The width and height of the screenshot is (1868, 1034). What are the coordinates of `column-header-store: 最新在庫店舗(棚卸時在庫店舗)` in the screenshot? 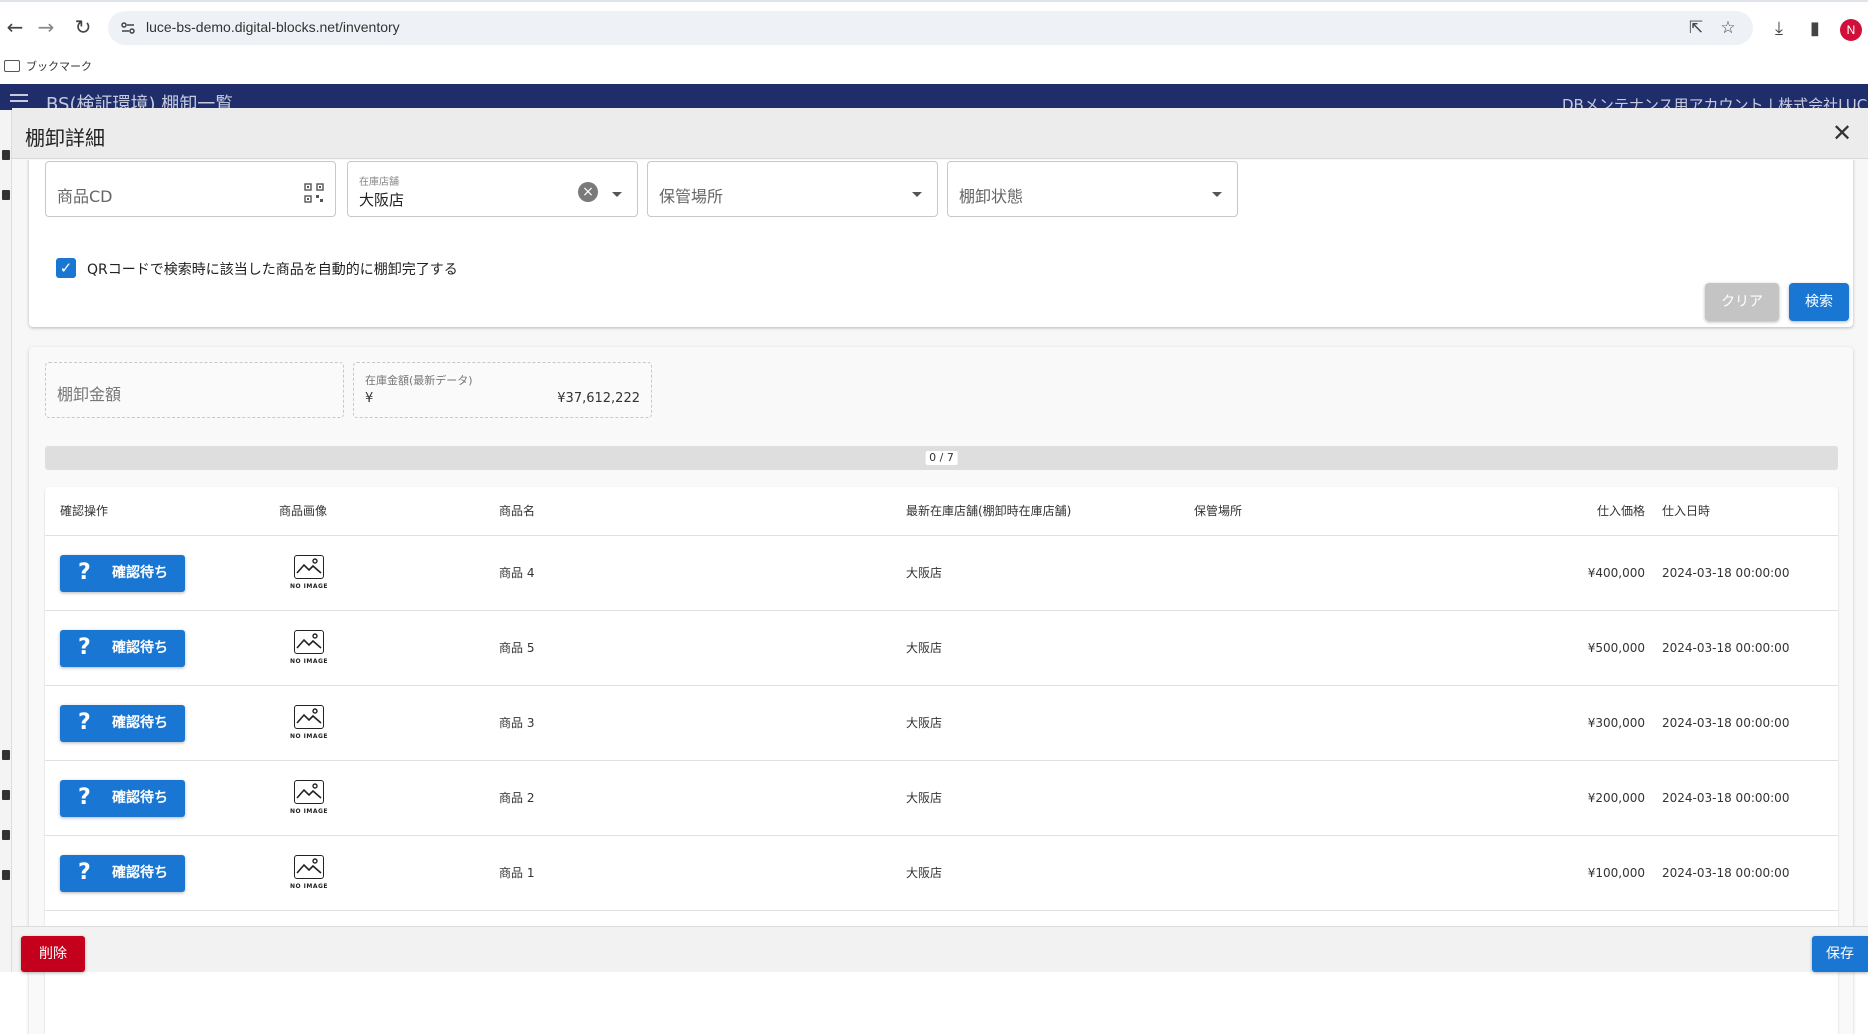 It's located at (988, 511).